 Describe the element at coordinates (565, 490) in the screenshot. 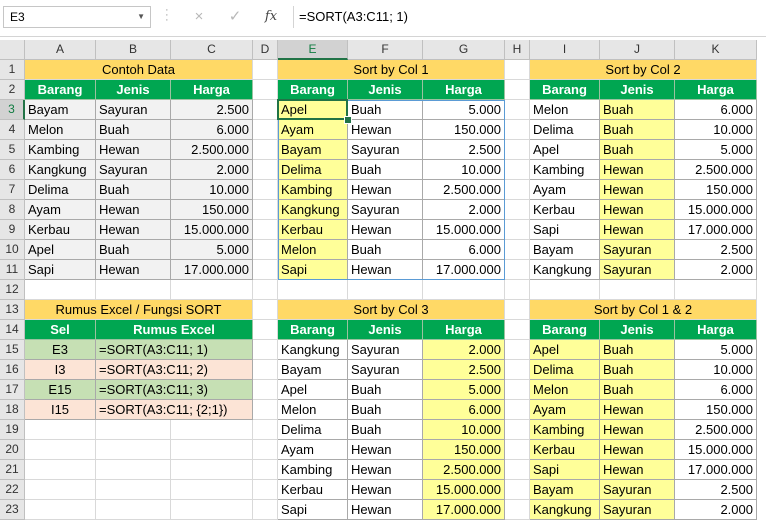

I see `table-cell: Bayam` at that location.